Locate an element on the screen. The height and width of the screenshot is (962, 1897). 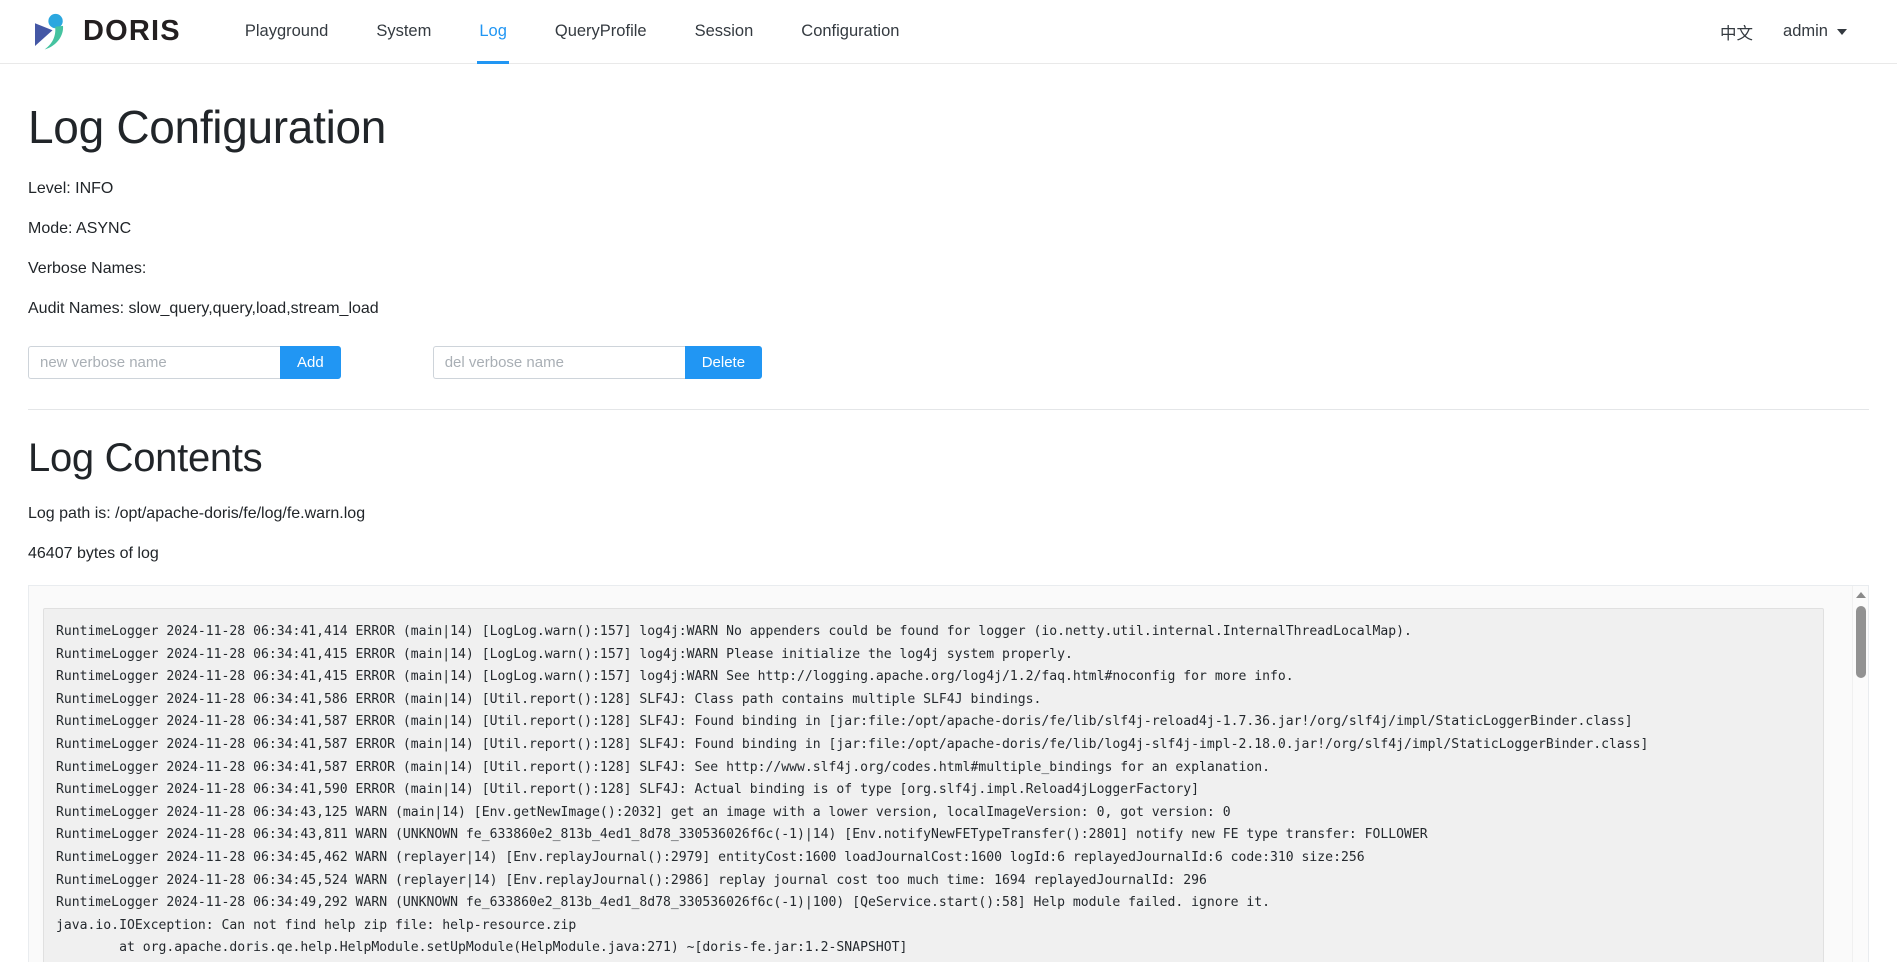
chevron-down-icon is located at coordinates (1842, 31).